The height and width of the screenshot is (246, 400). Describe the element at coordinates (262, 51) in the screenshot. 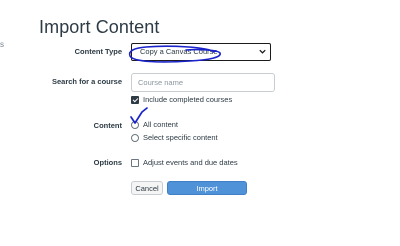

I see `chevron-down-icon` at that location.